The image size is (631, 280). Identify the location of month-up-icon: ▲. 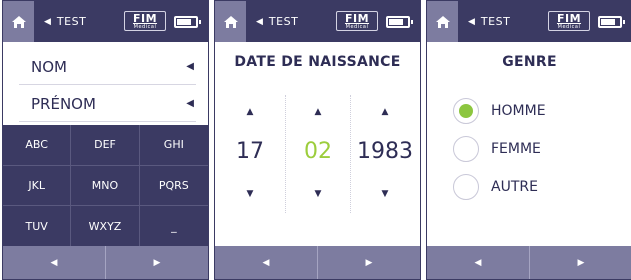
(318, 112).